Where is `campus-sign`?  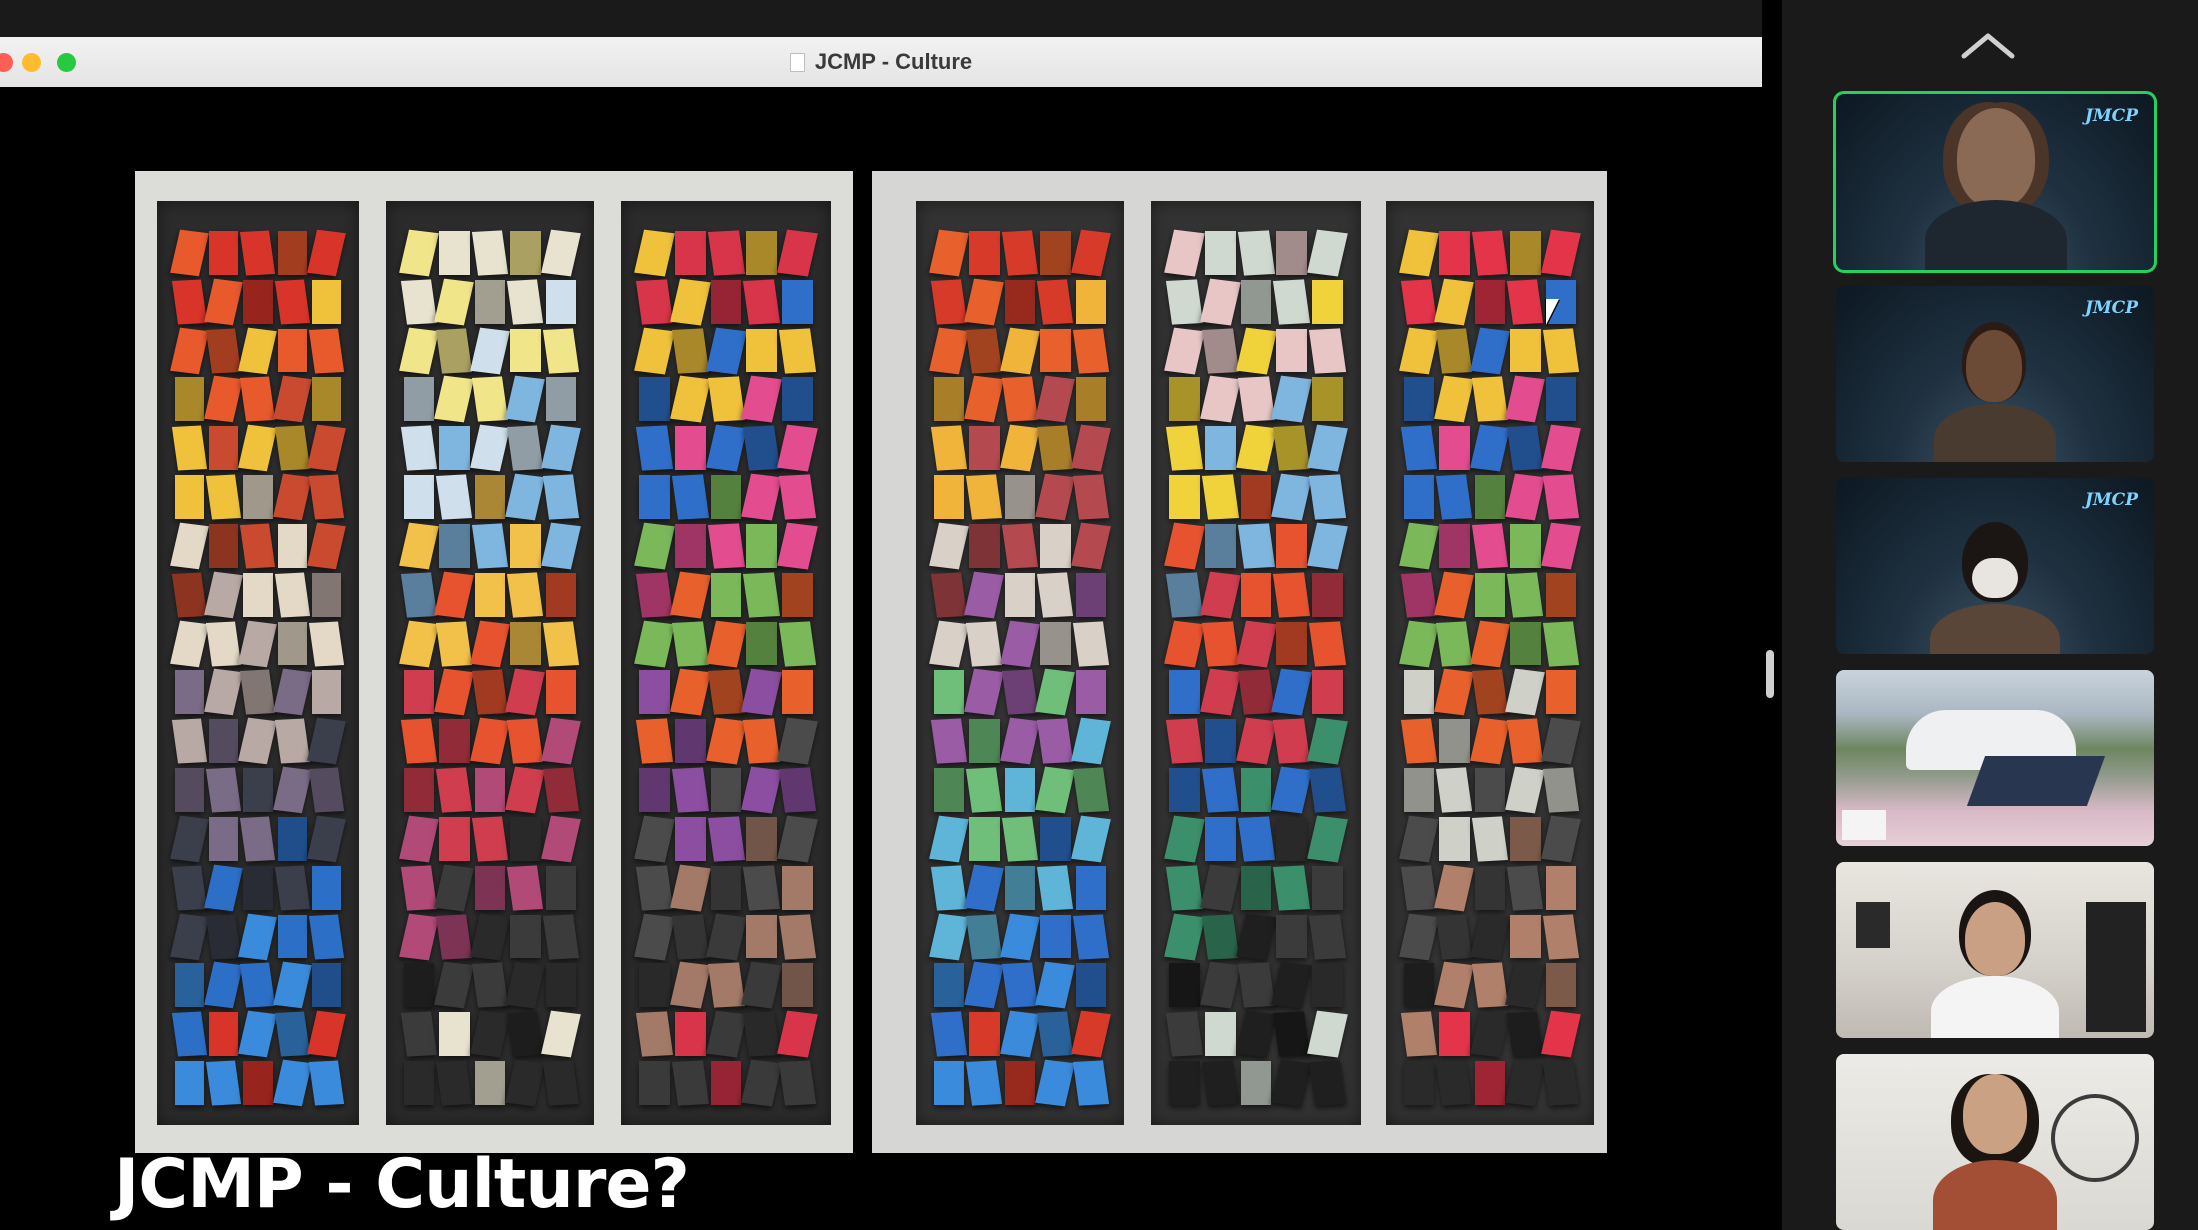 campus-sign is located at coordinates (1864, 825).